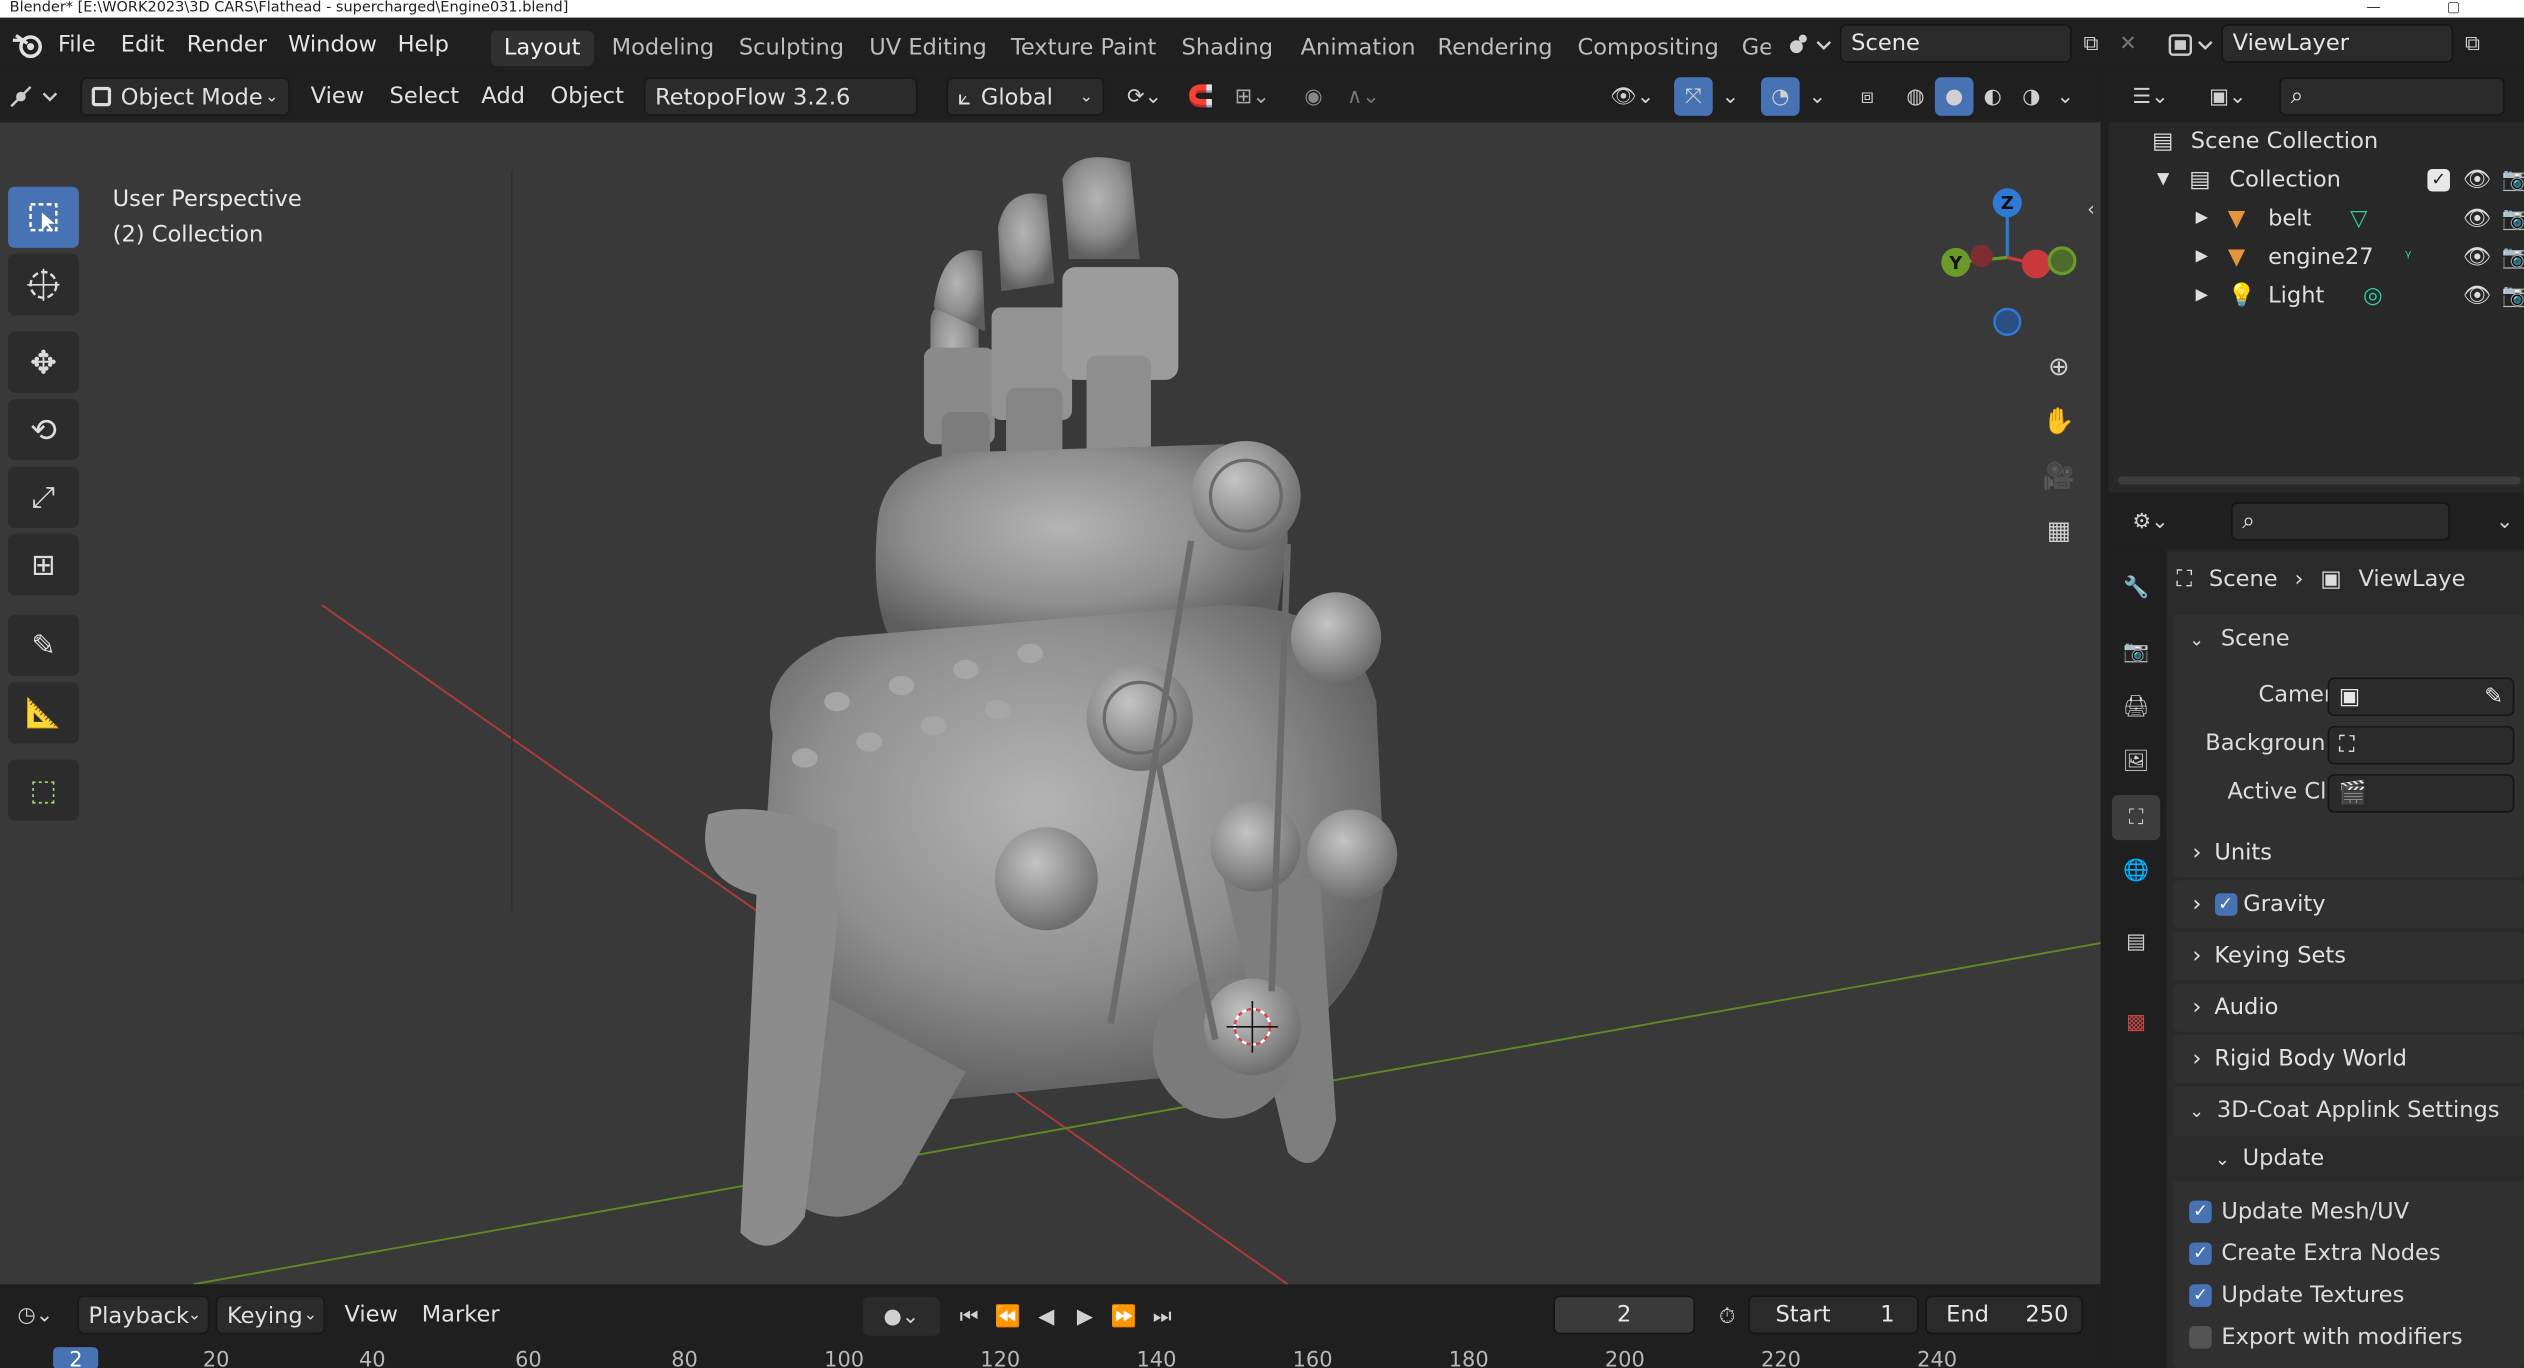 This screenshot has width=2524, height=1368. What do you see at coordinates (2136, 652) in the screenshot?
I see `render-tab-icon: 📷` at bounding box center [2136, 652].